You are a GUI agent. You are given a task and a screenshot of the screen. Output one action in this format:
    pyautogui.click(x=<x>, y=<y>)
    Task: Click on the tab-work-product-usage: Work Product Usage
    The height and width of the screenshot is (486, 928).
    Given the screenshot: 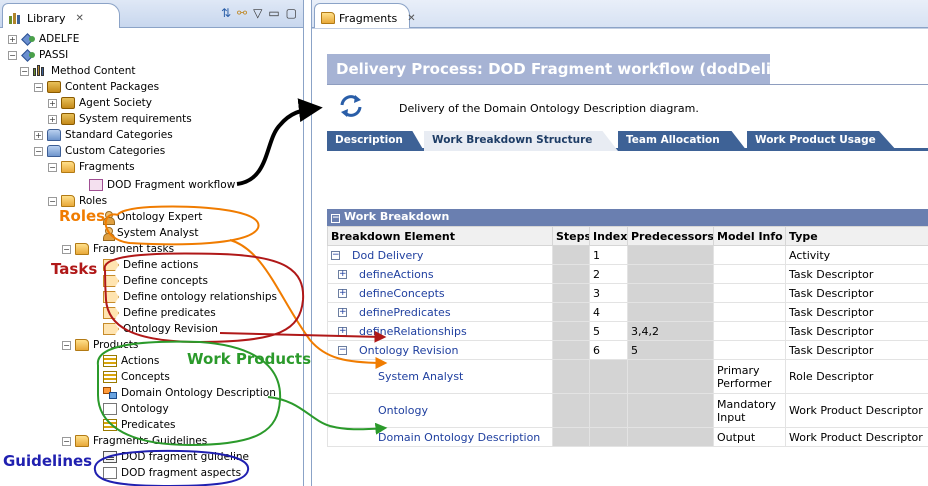 What is the action you would take?
    pyautogui.click(x=822, y=141)
    